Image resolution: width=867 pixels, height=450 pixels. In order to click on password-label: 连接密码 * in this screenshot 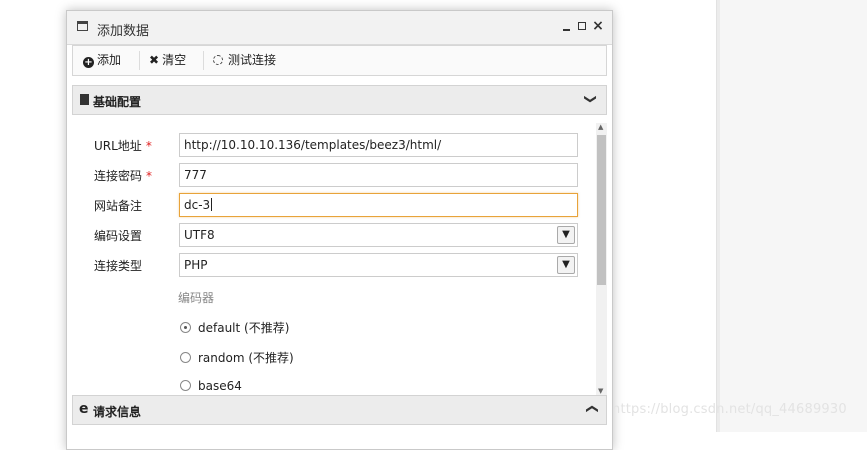, I will do `click(123, 176)`.